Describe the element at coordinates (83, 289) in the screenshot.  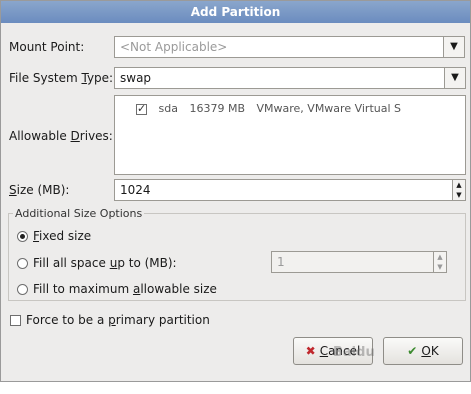
I see `fill-max-label-pre: Fill to maximum` at that location.